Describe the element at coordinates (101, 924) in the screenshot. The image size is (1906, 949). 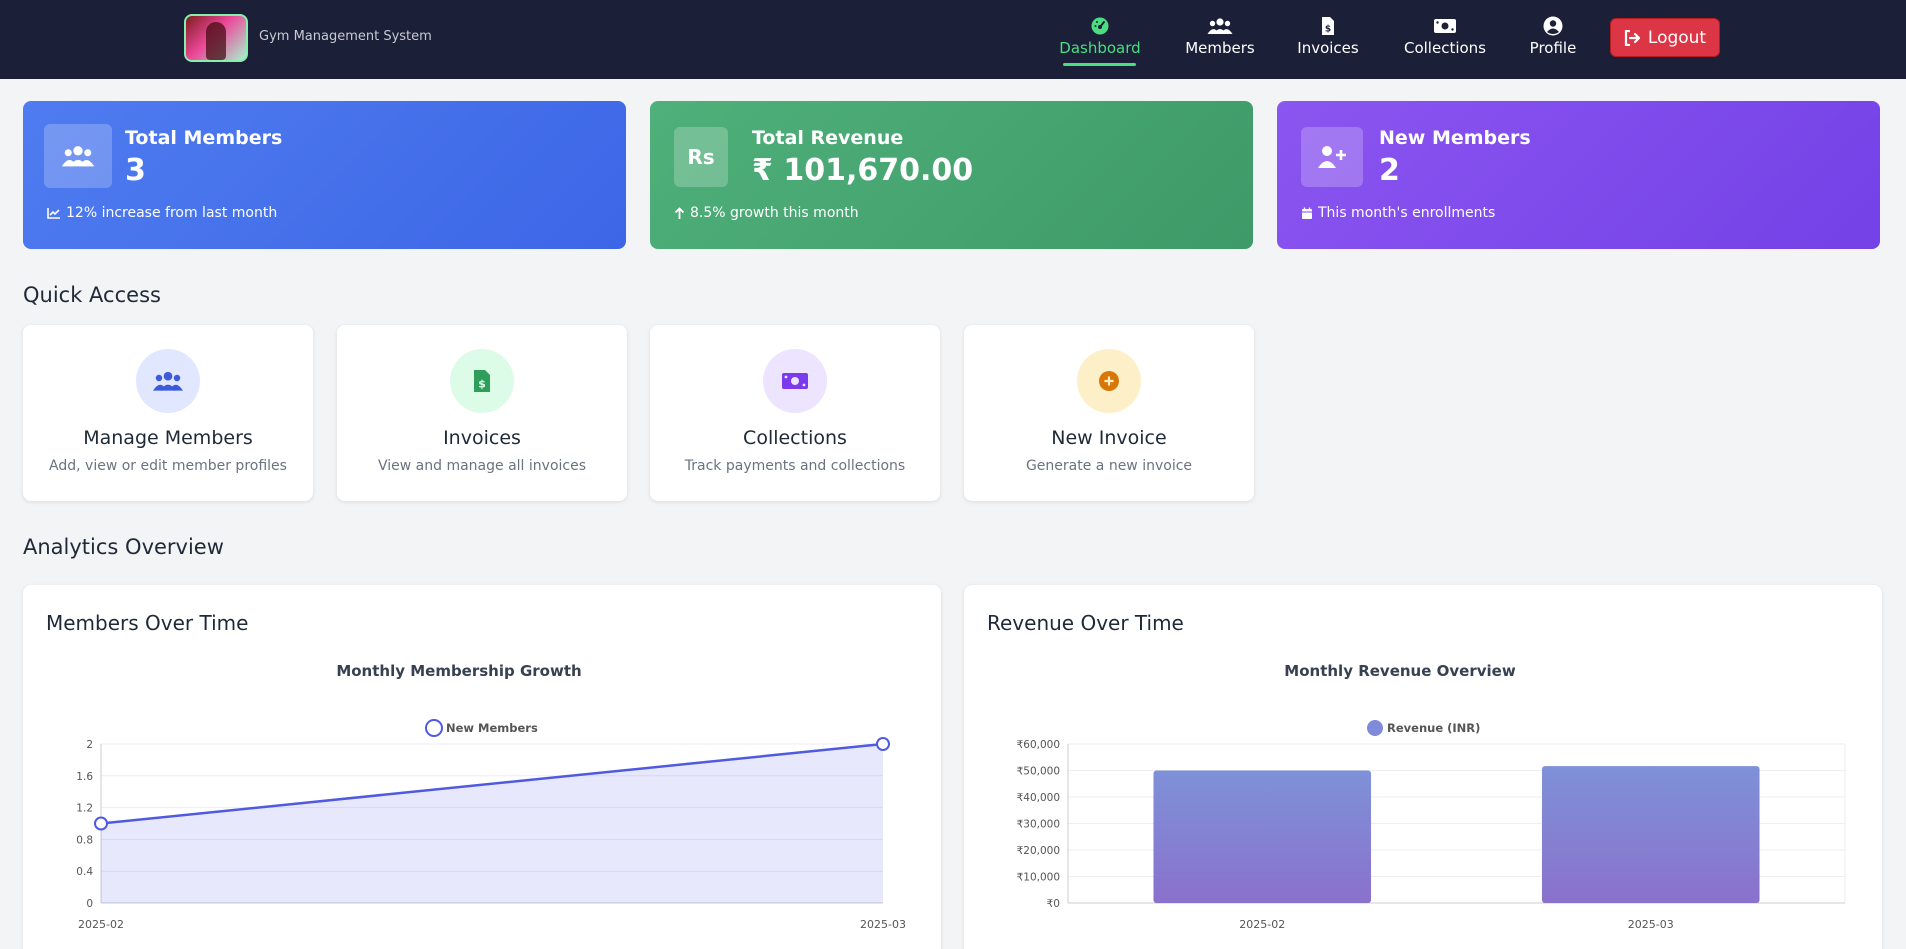
I see `x-tick-label: 2025-02` at that location.